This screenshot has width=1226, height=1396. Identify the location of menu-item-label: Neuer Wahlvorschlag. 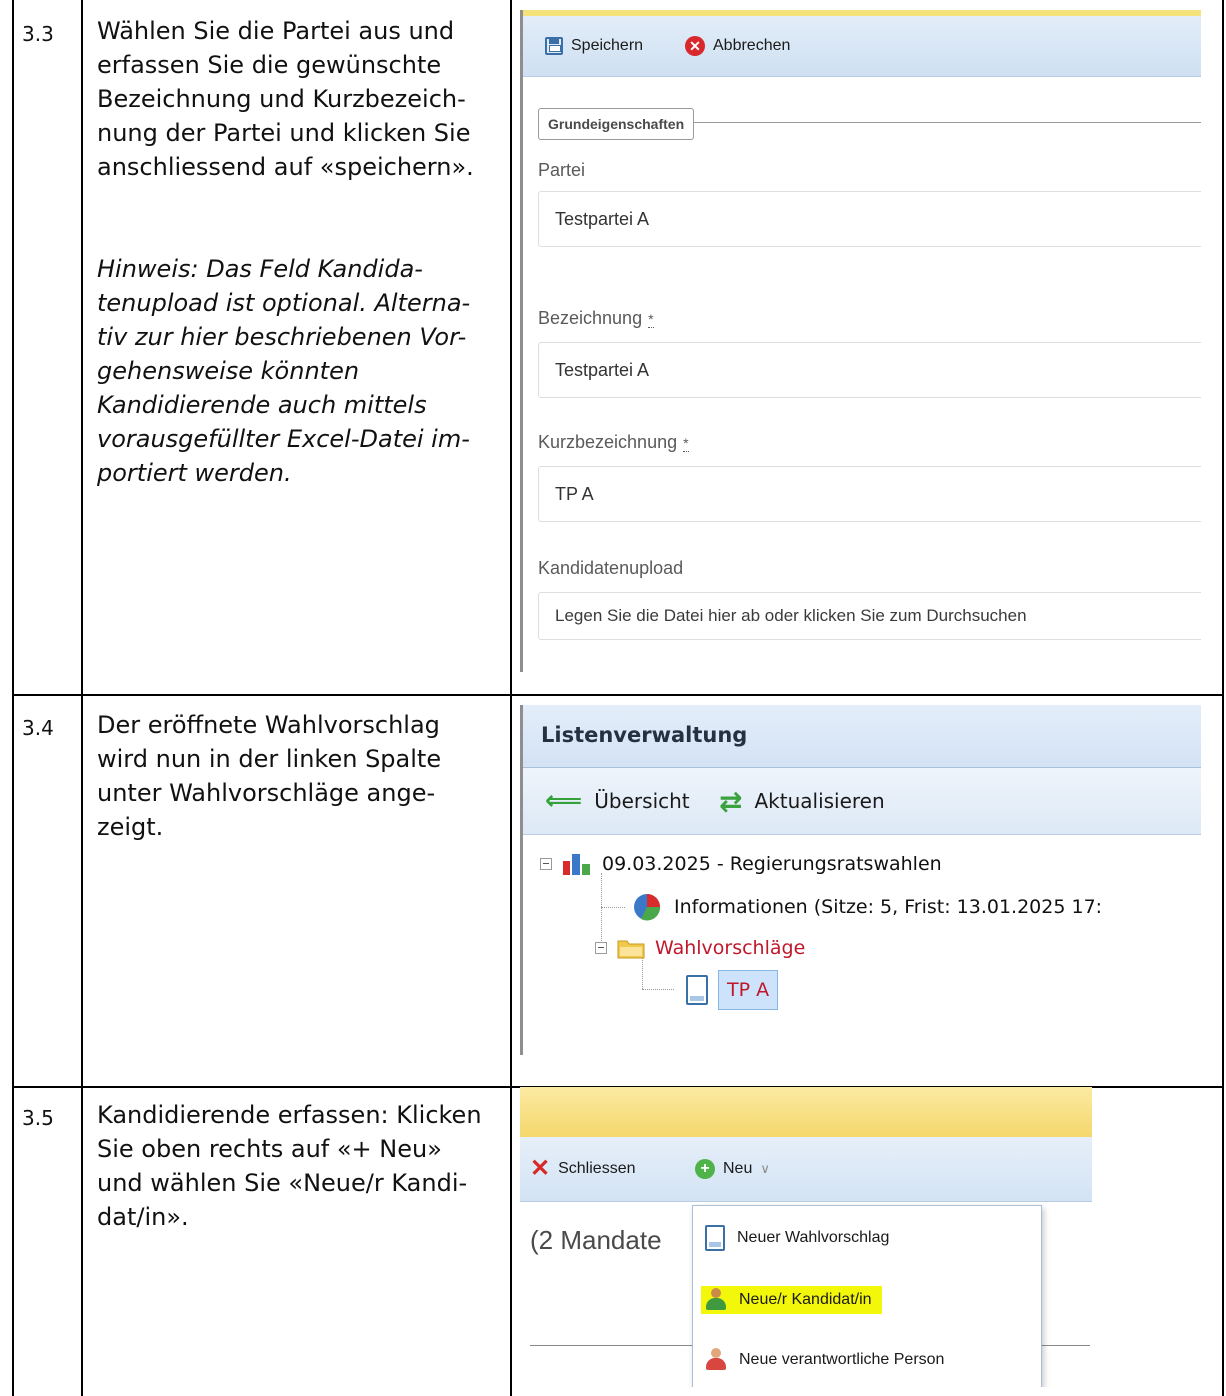
(813, 1237).